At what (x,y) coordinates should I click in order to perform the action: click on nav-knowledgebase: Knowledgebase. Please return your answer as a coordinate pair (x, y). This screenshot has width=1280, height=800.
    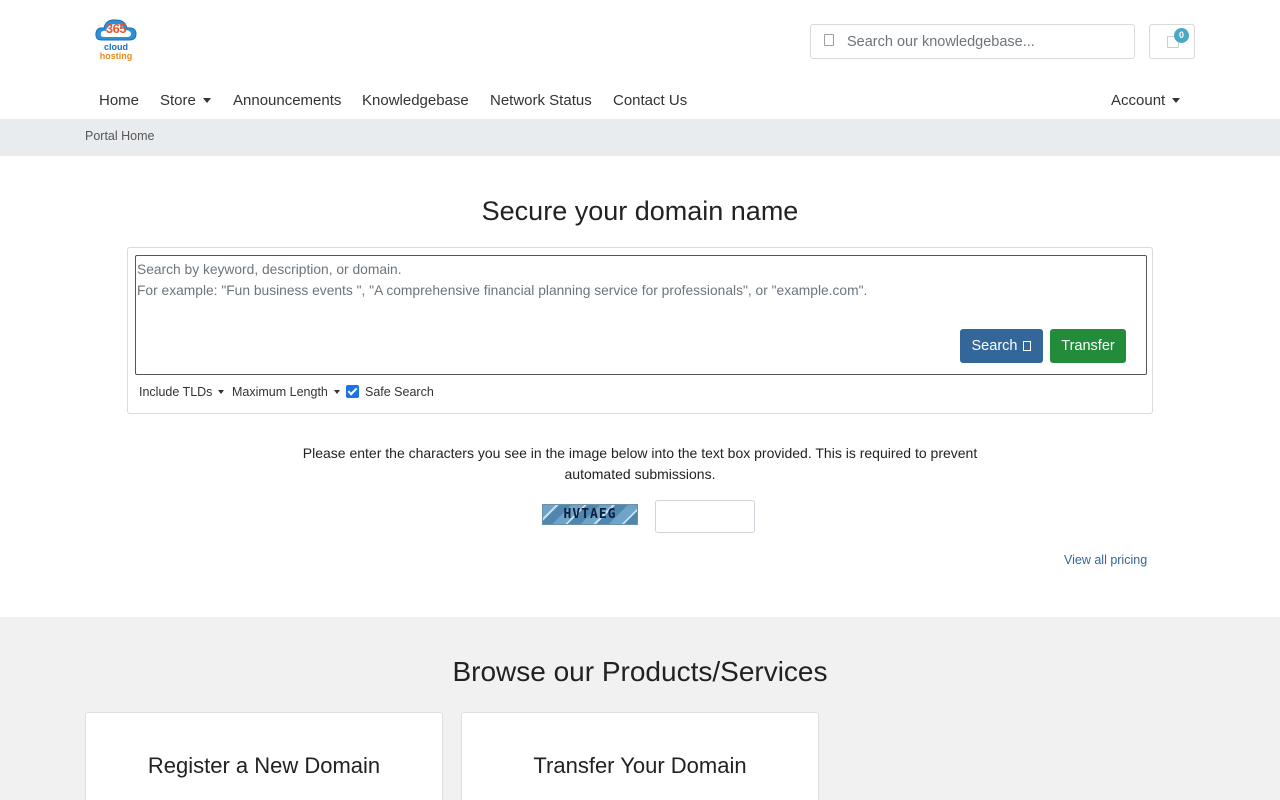
    Looking at the image, I should click on (415, 100).